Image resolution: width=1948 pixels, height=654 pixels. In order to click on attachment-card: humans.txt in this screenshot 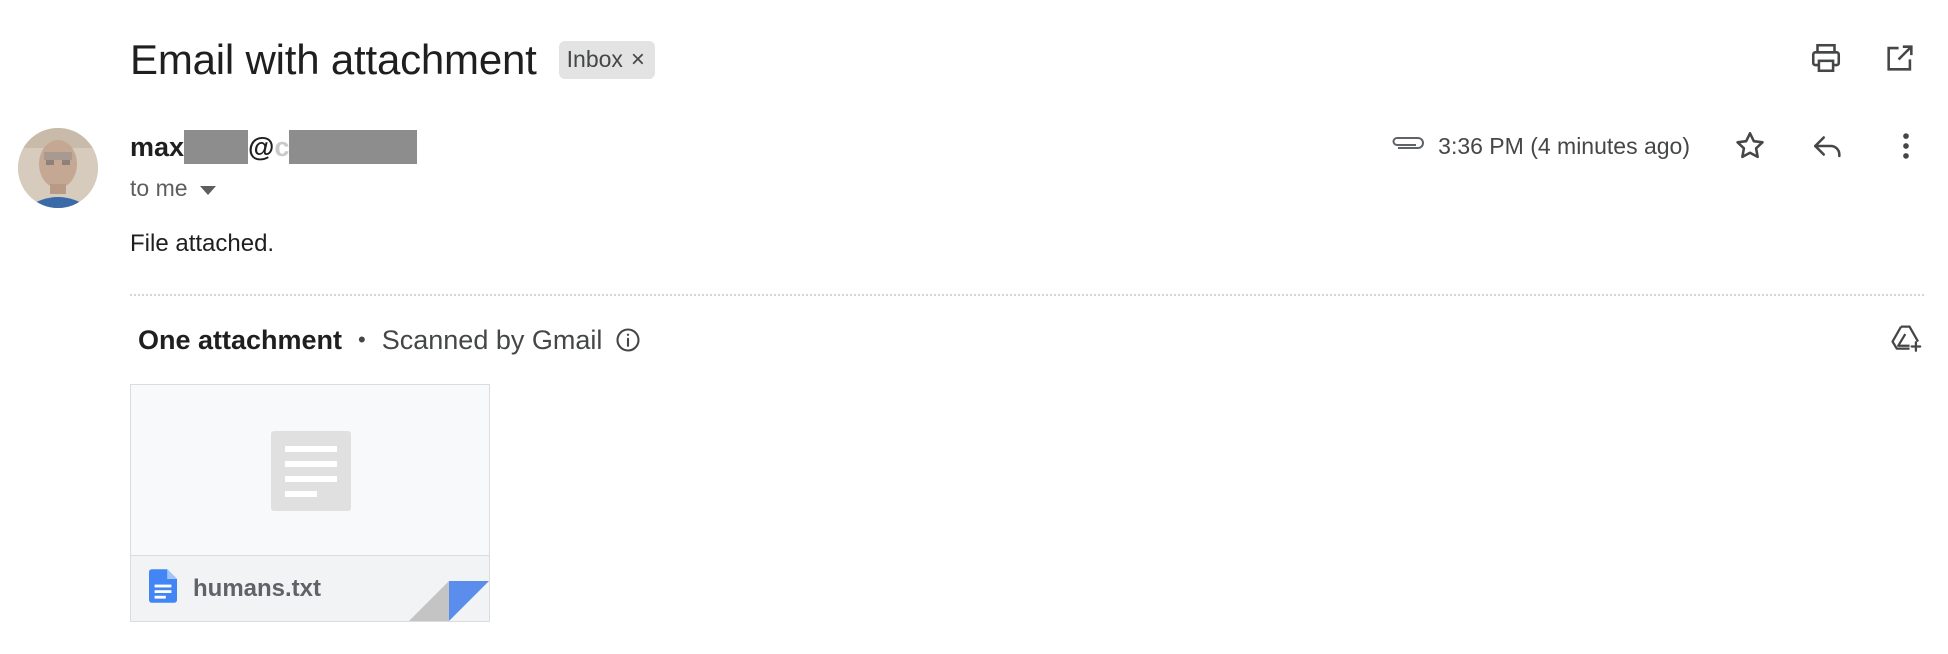, I will do `click(310, 503)`.